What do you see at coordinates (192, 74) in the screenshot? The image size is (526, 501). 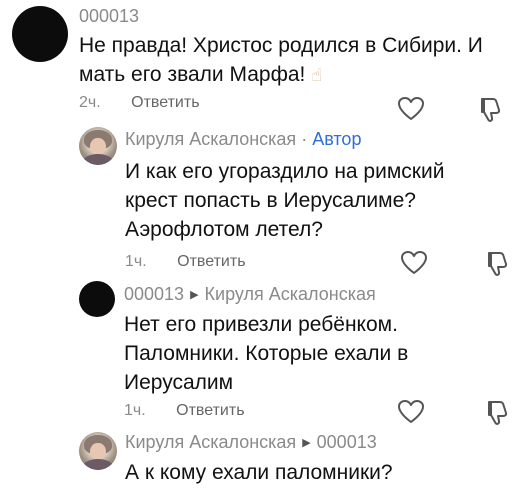 I see `comment-text-segment: мать его звали Марфа!` at bounding box center [192, 74].